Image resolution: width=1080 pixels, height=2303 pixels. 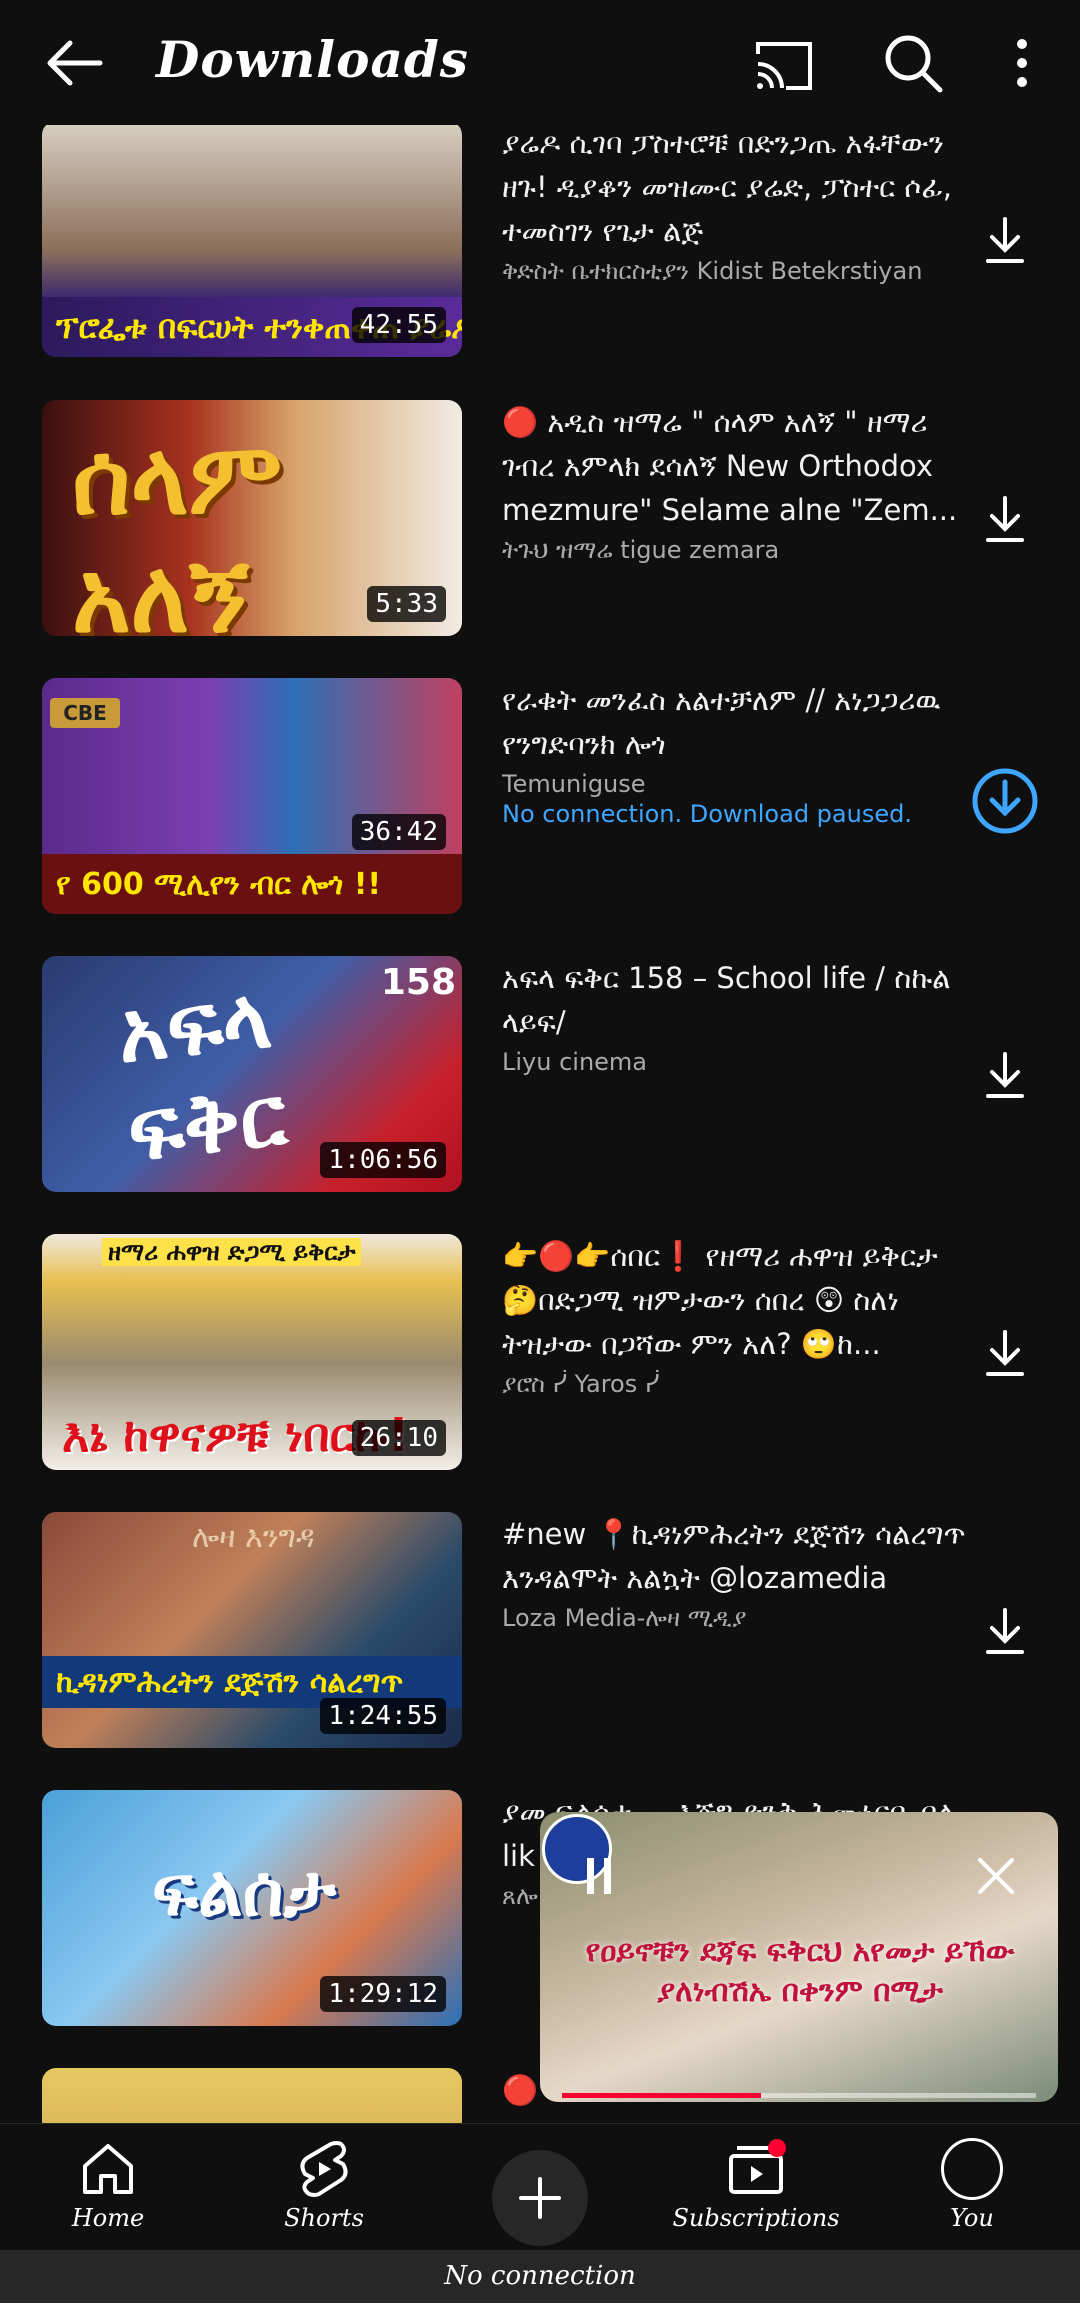 I want to click on search-icon, so click(x=913, y=63).